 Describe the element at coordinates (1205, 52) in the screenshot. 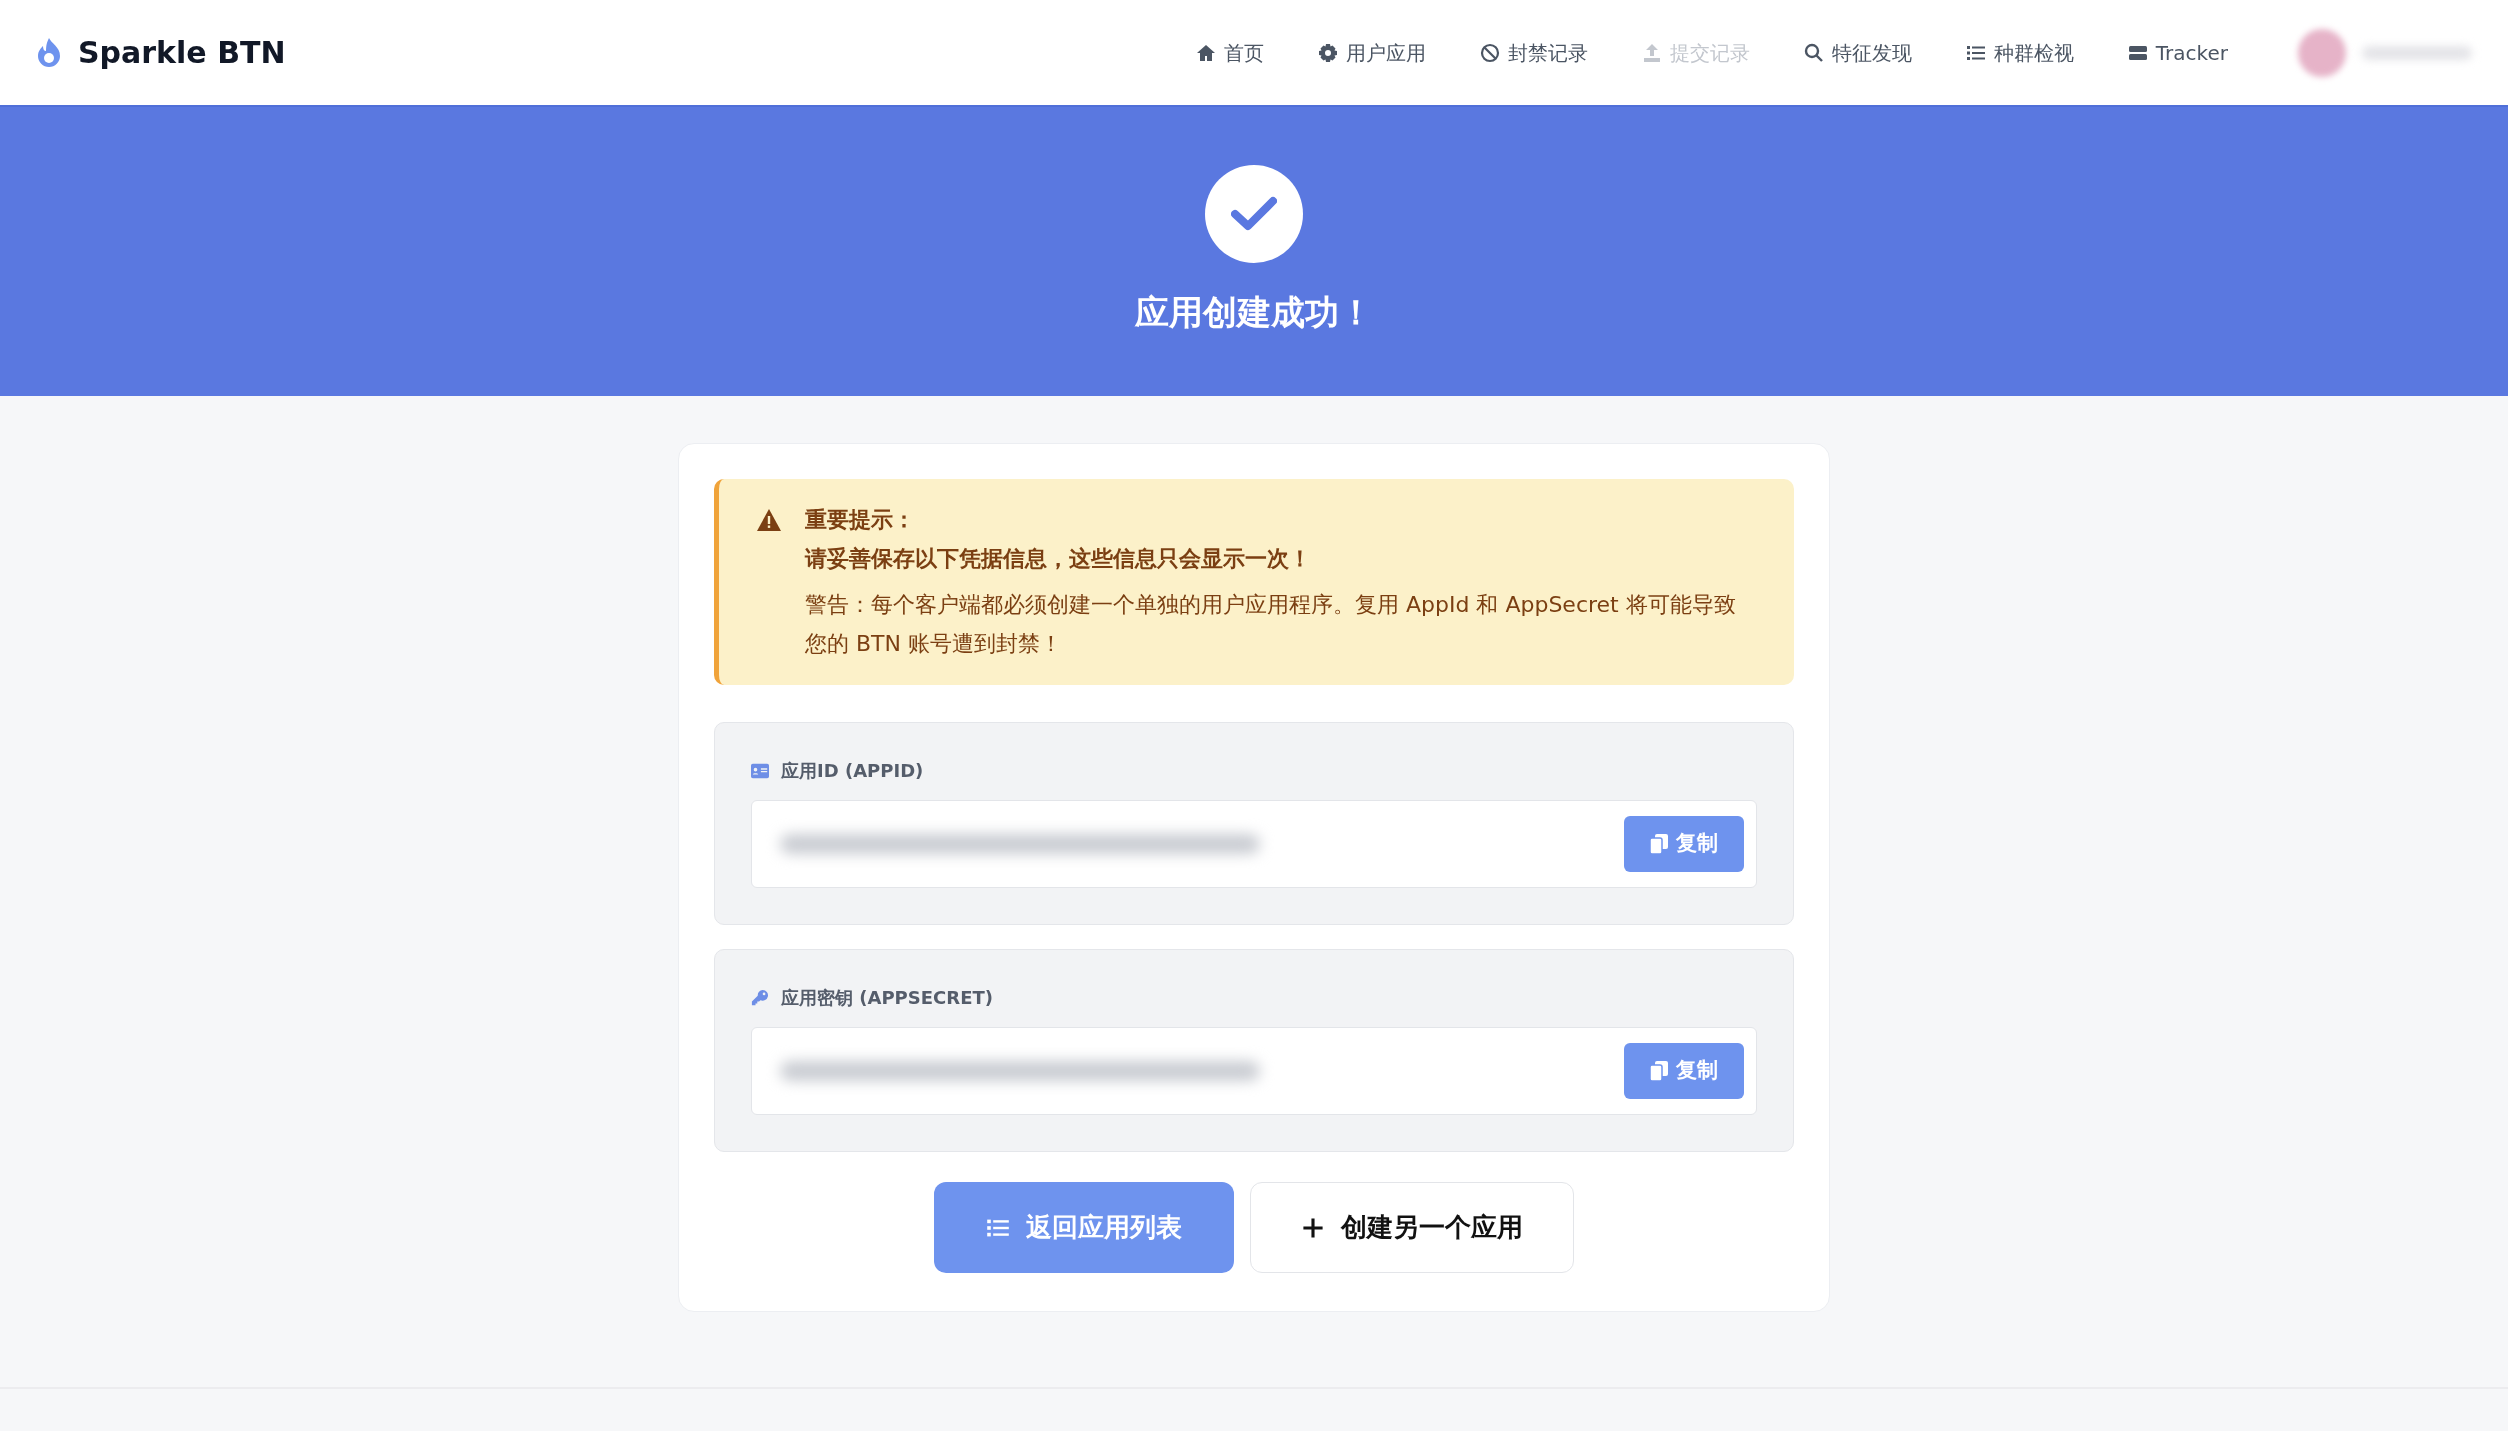

I see `home-icon` at that location.